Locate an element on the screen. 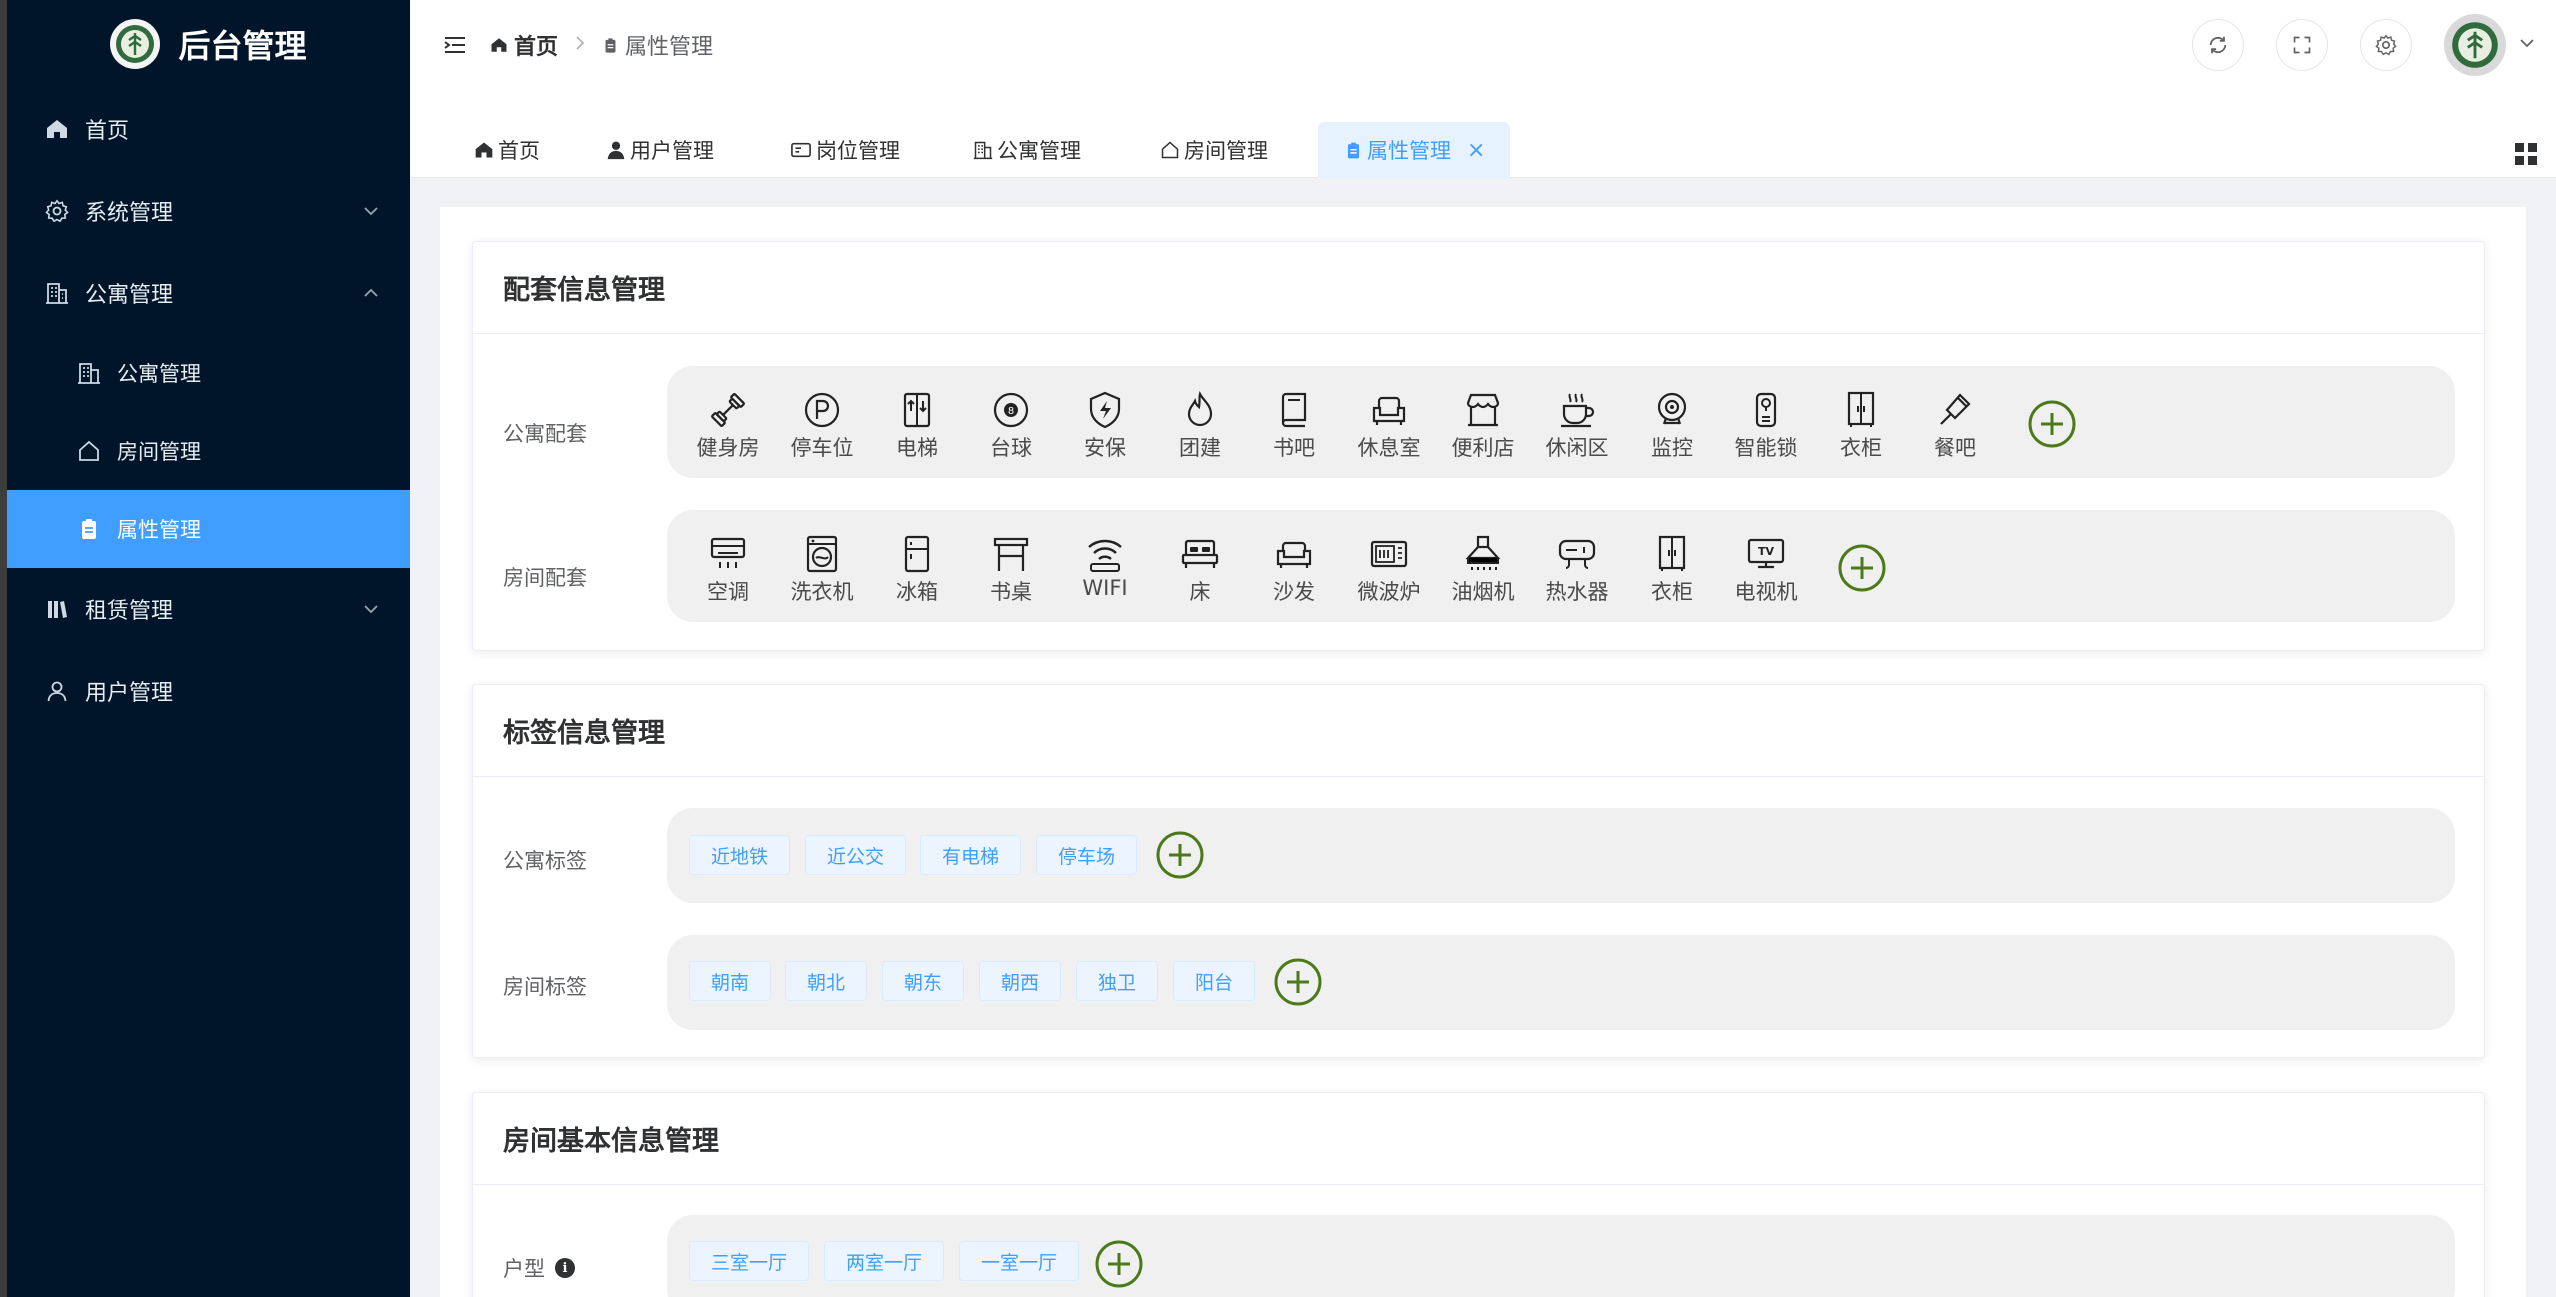 This screenshot has width=2556, height=1297. refresh-button is located at coordinates (2218, 45).